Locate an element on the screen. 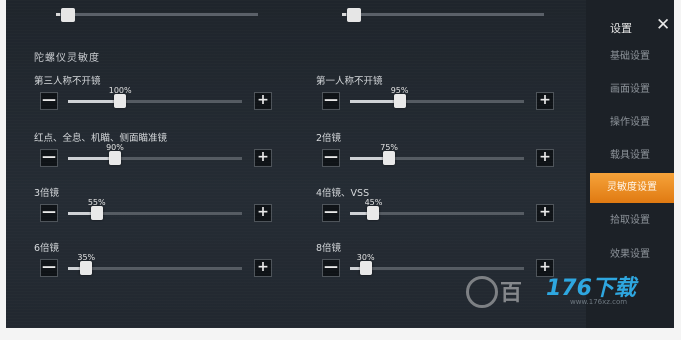  slider-value: 95% is located at coordinates (399, 90).